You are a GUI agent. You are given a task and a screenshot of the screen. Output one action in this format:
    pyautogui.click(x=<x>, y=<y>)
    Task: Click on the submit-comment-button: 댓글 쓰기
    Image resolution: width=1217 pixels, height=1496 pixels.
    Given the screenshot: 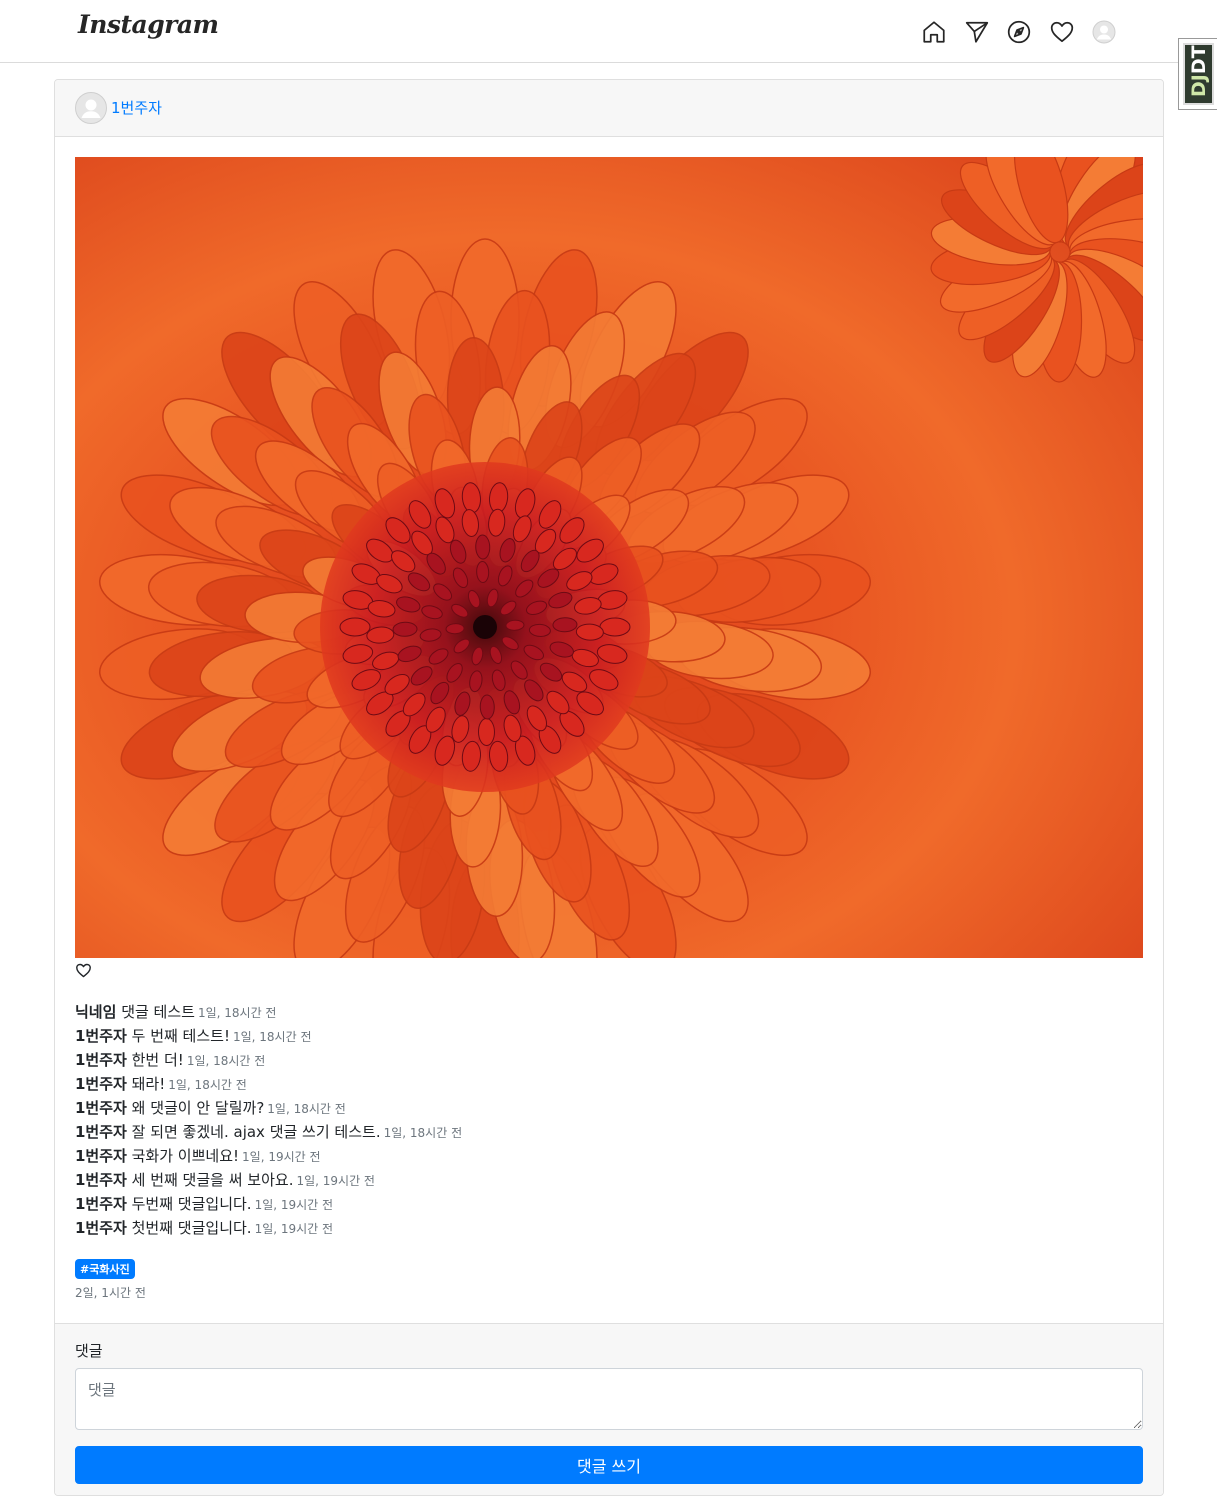 What is the action you would take?
    pyautogui.click(x=609, y=1465)
    